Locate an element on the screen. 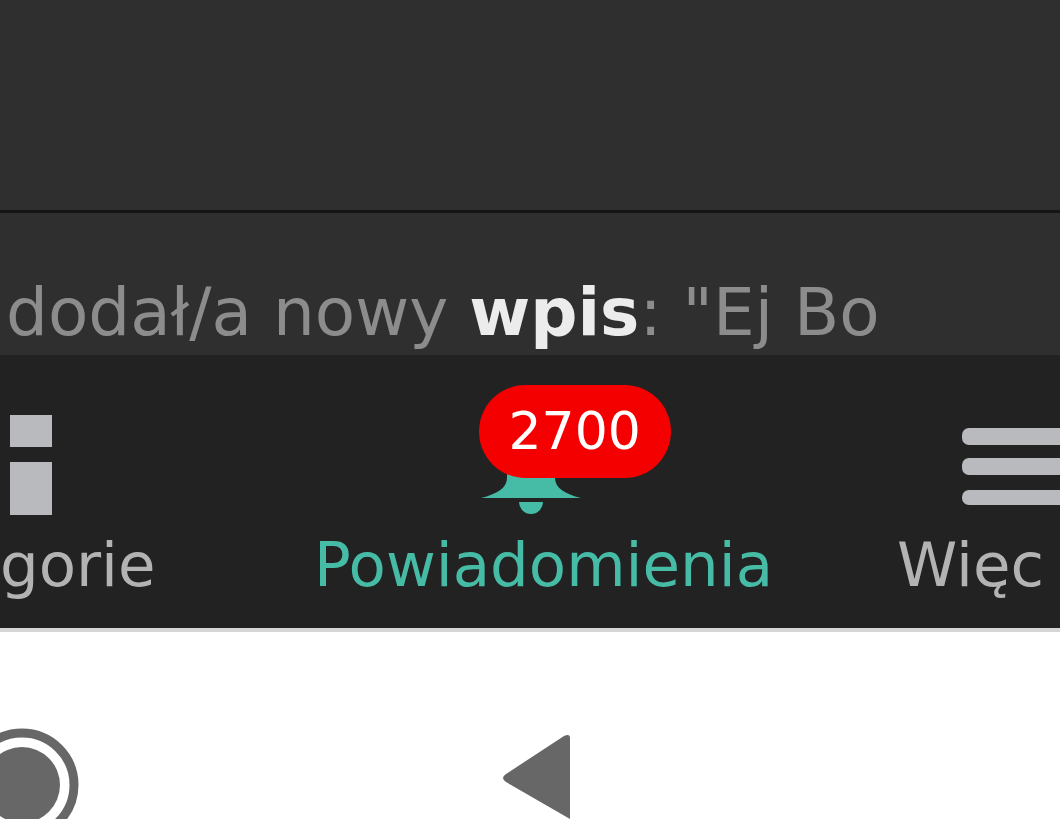 The width and height of the screenshot is (1060, 822). menu-icon is located at coordinates (1011, 468).